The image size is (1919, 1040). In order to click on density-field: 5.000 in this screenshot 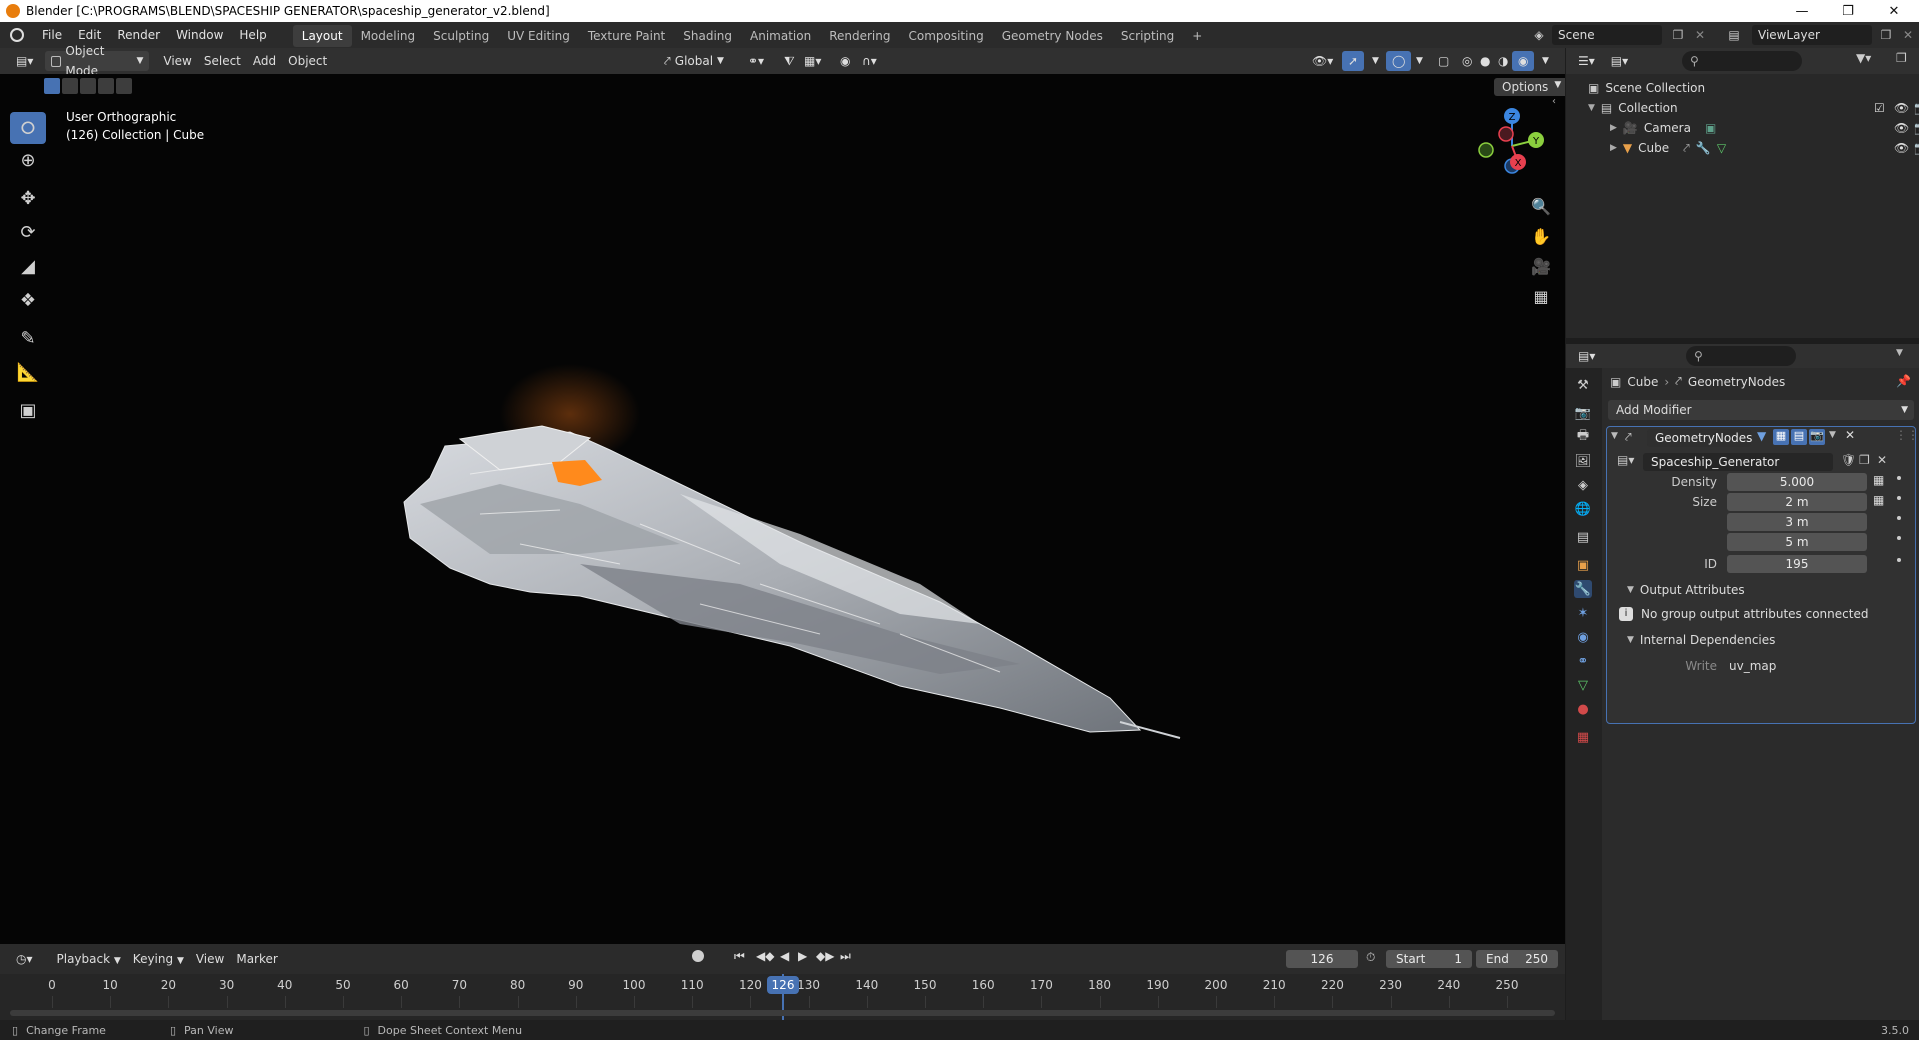, I will do `click(1797, 482)`.